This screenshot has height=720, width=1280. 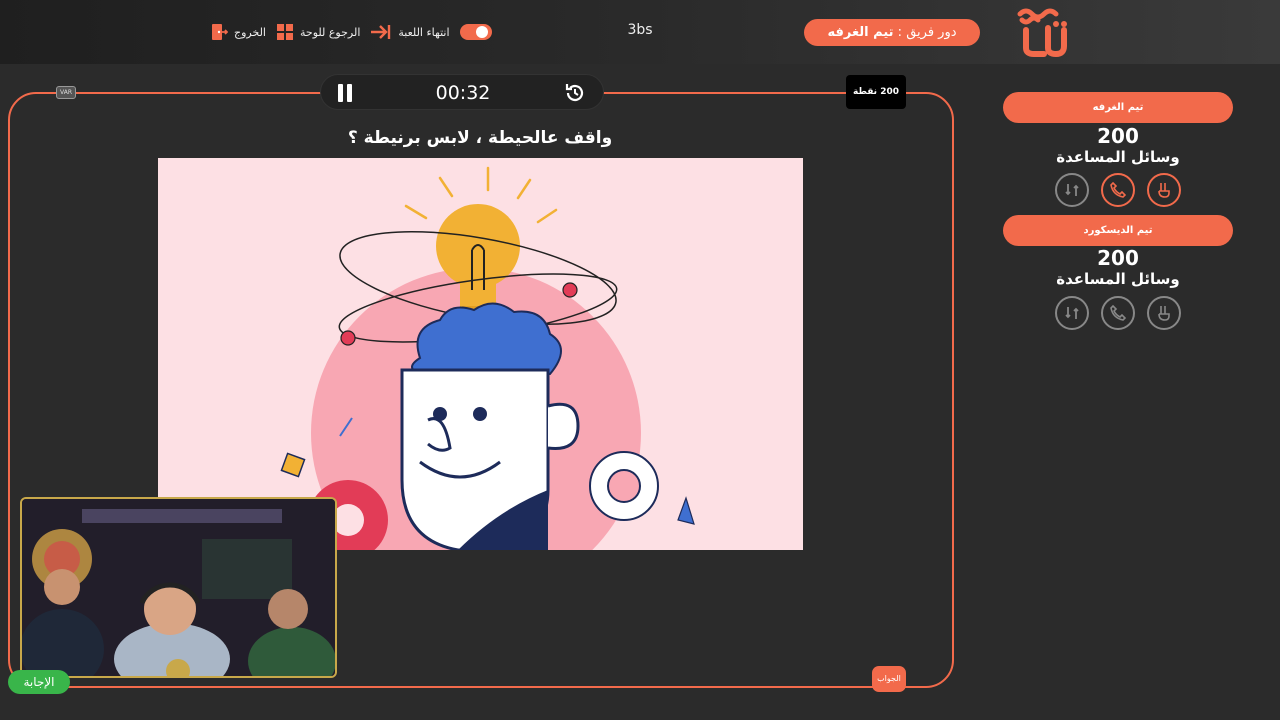 What do you see at coordinates (345, 93) in the screenshot?
I see `pause-icon` at bounding box center [345, 93].